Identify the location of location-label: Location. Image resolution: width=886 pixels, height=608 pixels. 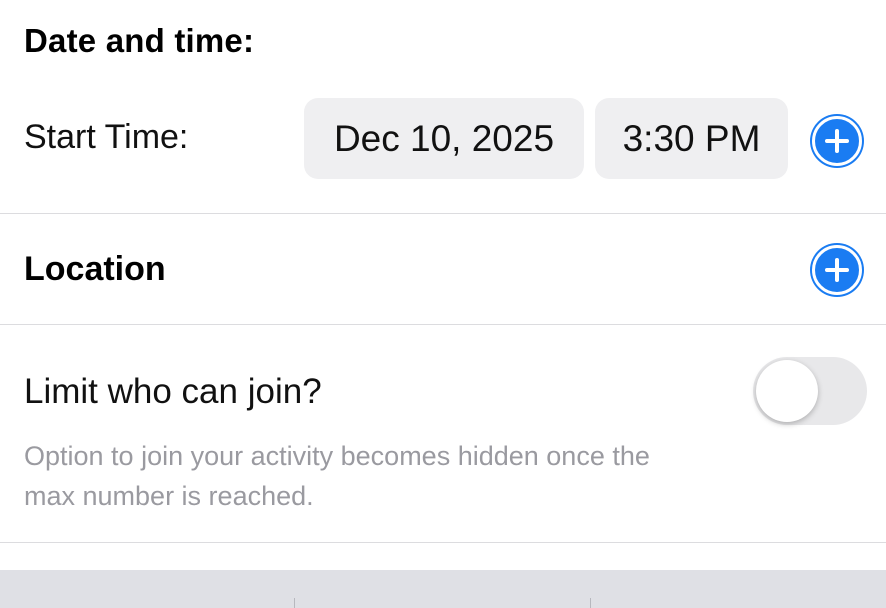
(95, 269).